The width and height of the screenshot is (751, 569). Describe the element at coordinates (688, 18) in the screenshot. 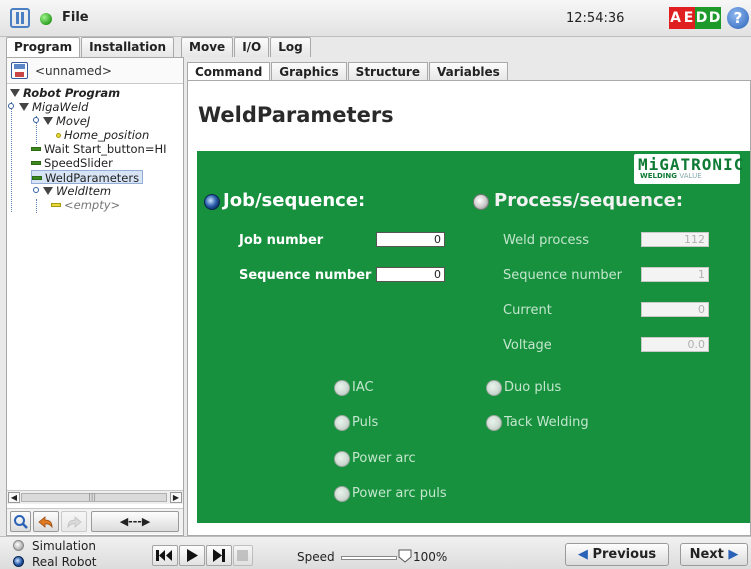

I see `aedd-letter-e: E` at that location.